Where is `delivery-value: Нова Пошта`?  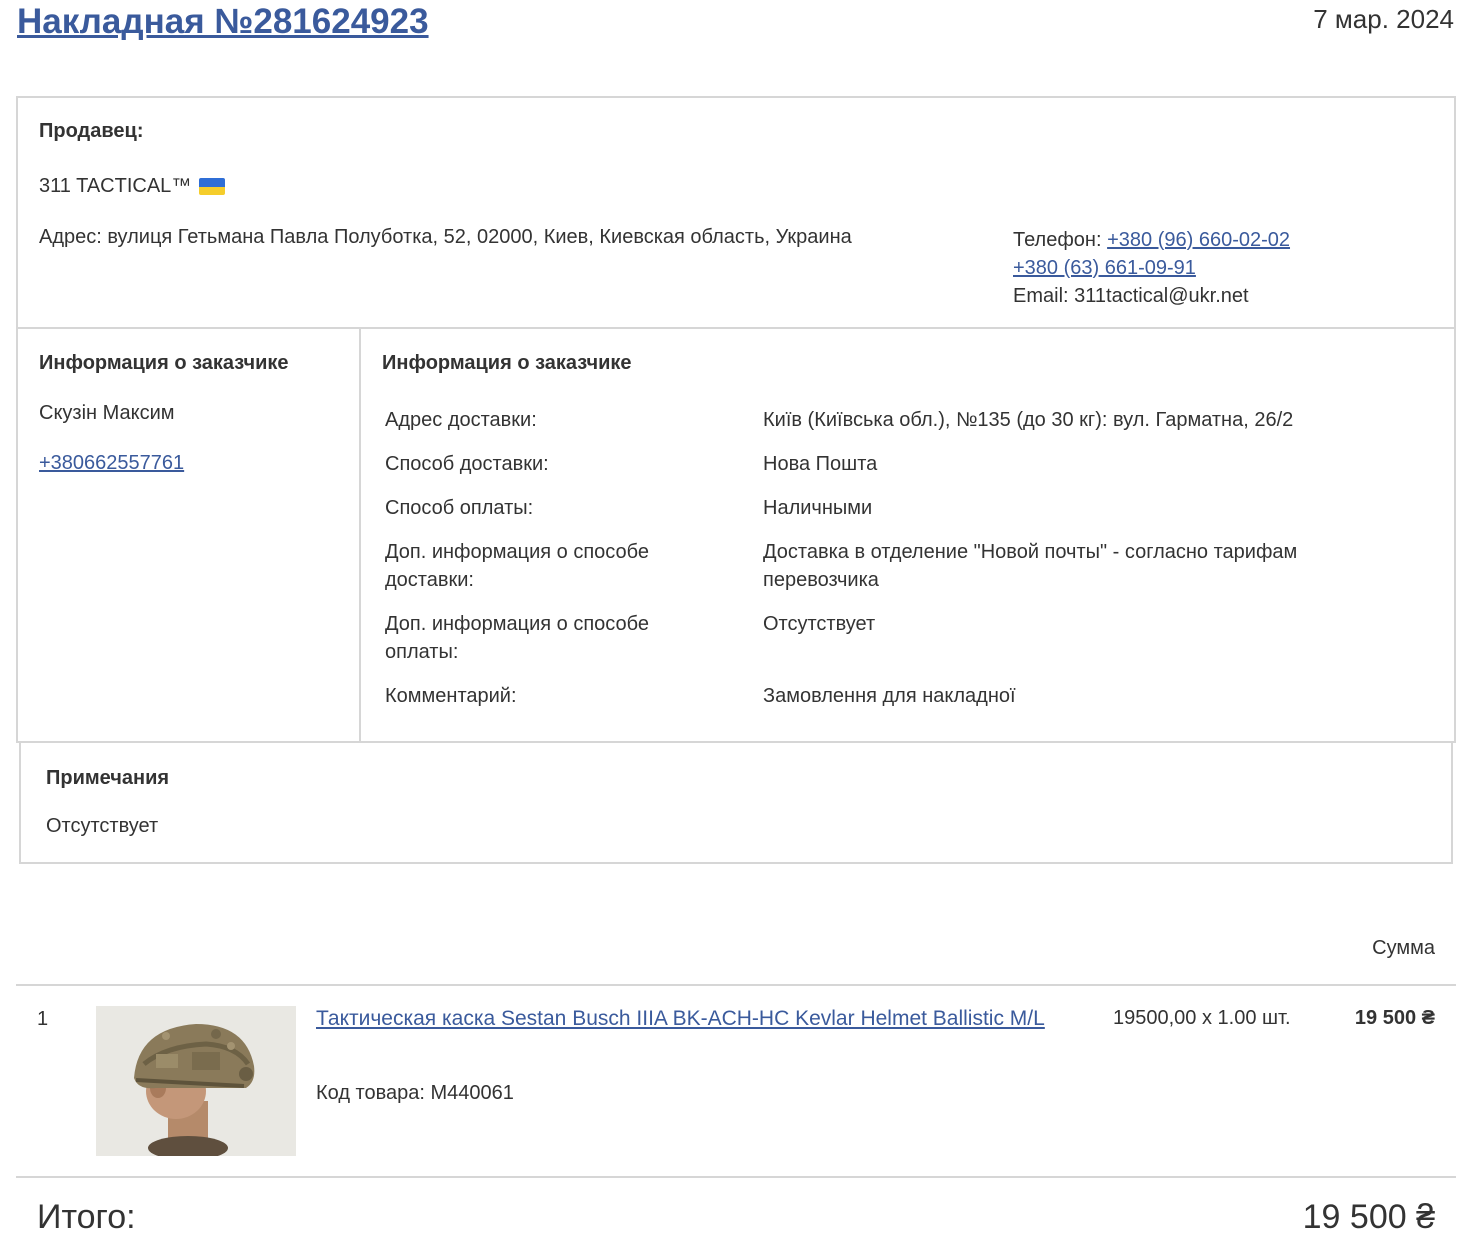 delivery-value: Нова Пошта is located at coordinates (820, 464).